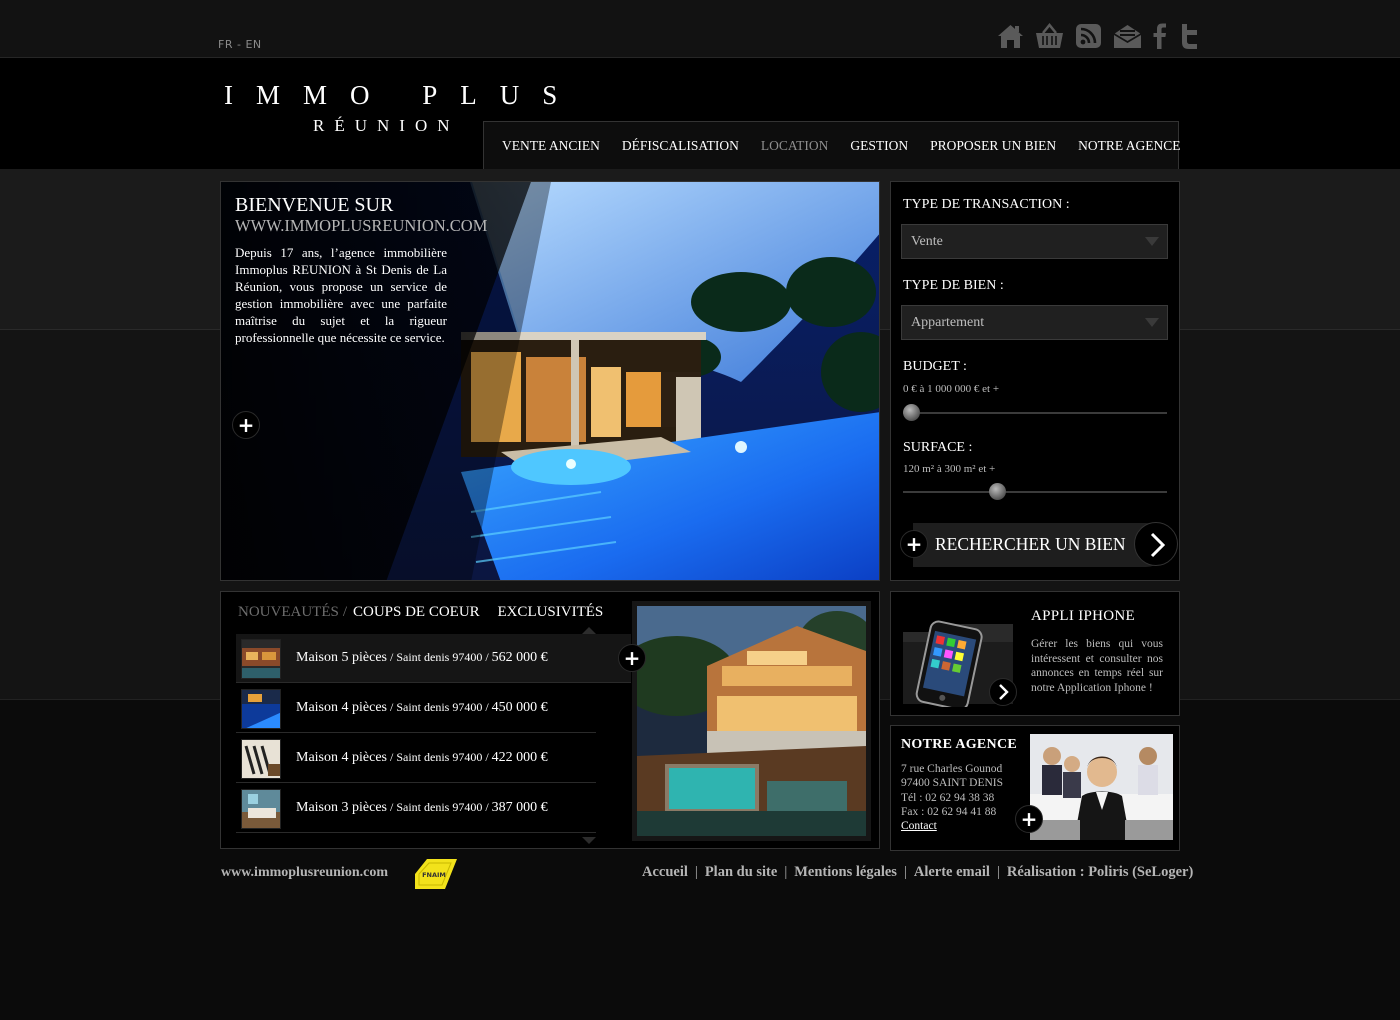  I want to click on nav-vente-ancien: VENTE ANCIEN, so click(551, 146).